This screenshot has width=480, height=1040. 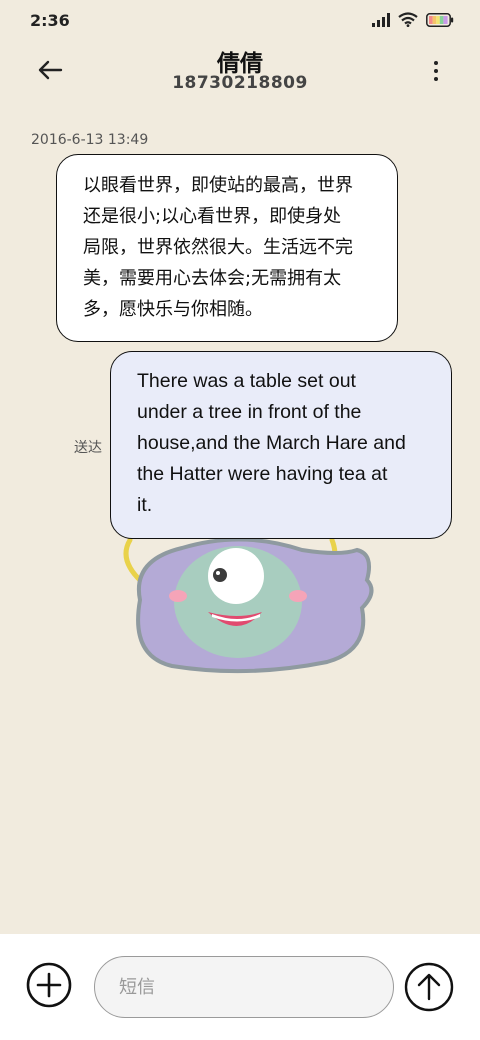 I want to click on message-line: 还是很小;以心看世界，即使身处, so click(x=212, y=216).